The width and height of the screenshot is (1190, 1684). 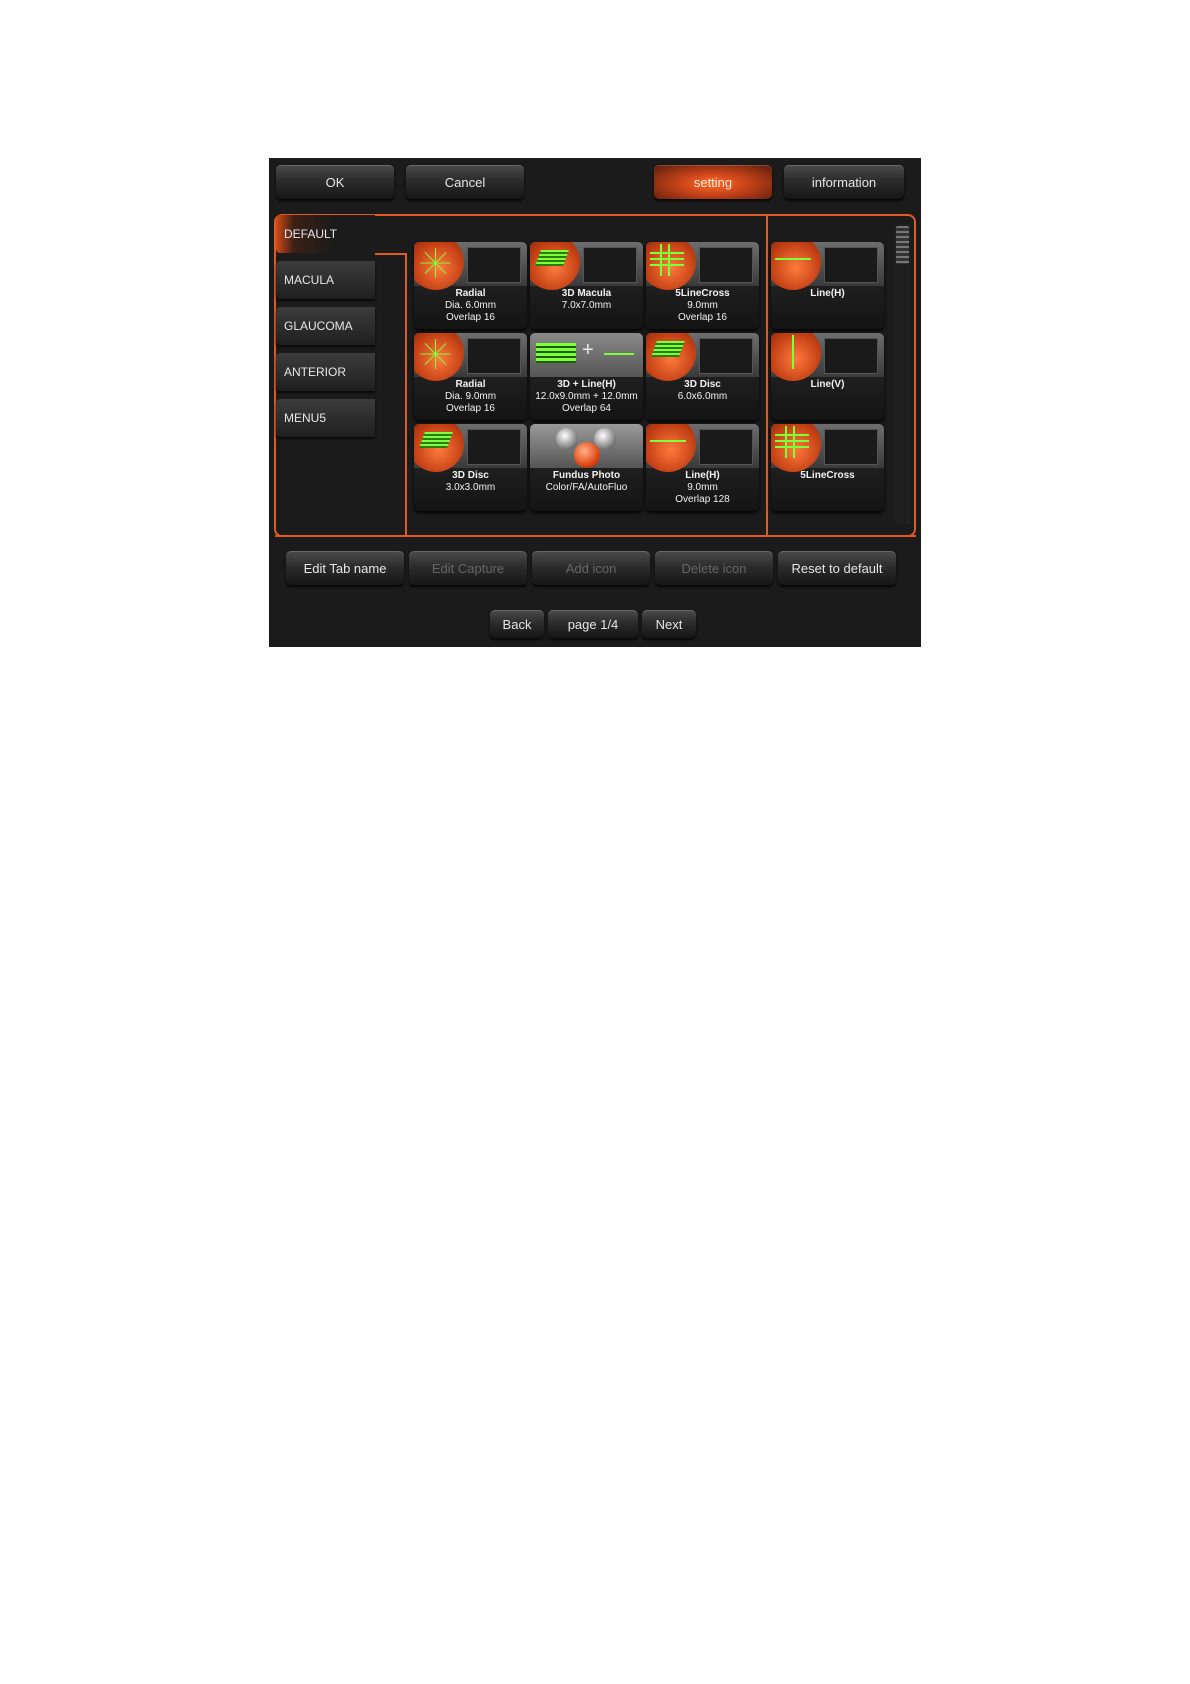 What do you see at coordinates (827, 467) in the screenshot?
I see `side-icon-5linecross: 5LineCross` at bounding box center [827, 467].